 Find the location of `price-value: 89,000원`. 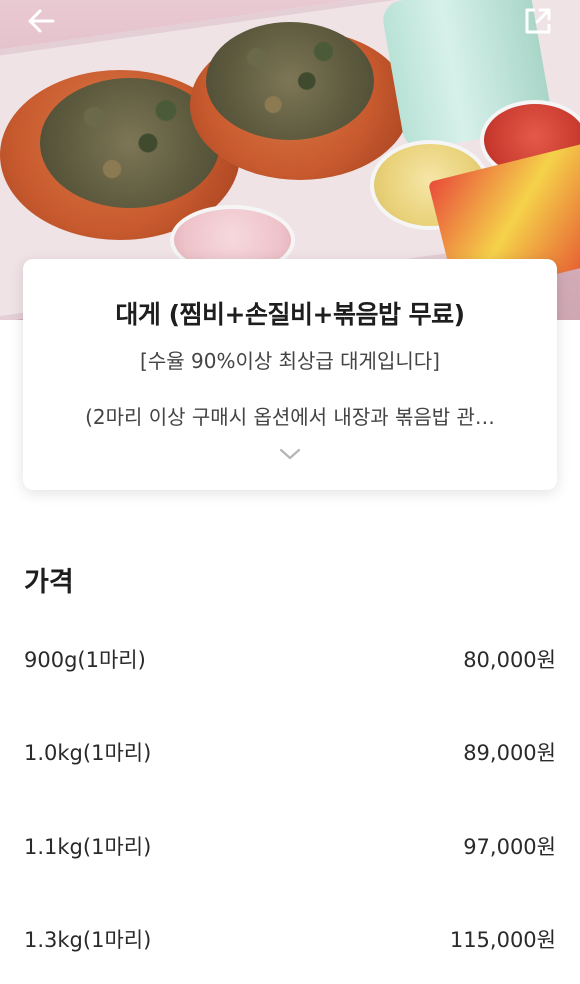

price-value: 89,000원 is located at coordinates (509, 753).